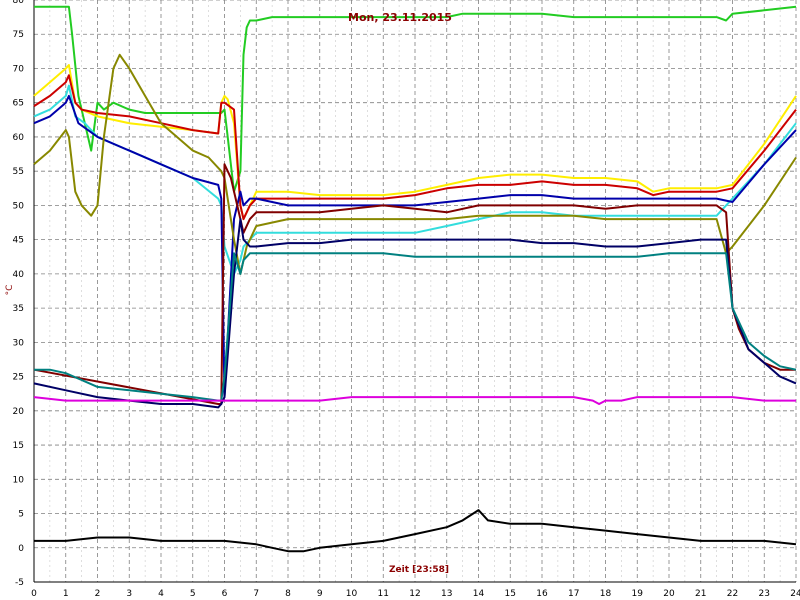 This screenshot has width=800, height=600. I want to click on x-tick-label: 7, so click(256, 594).